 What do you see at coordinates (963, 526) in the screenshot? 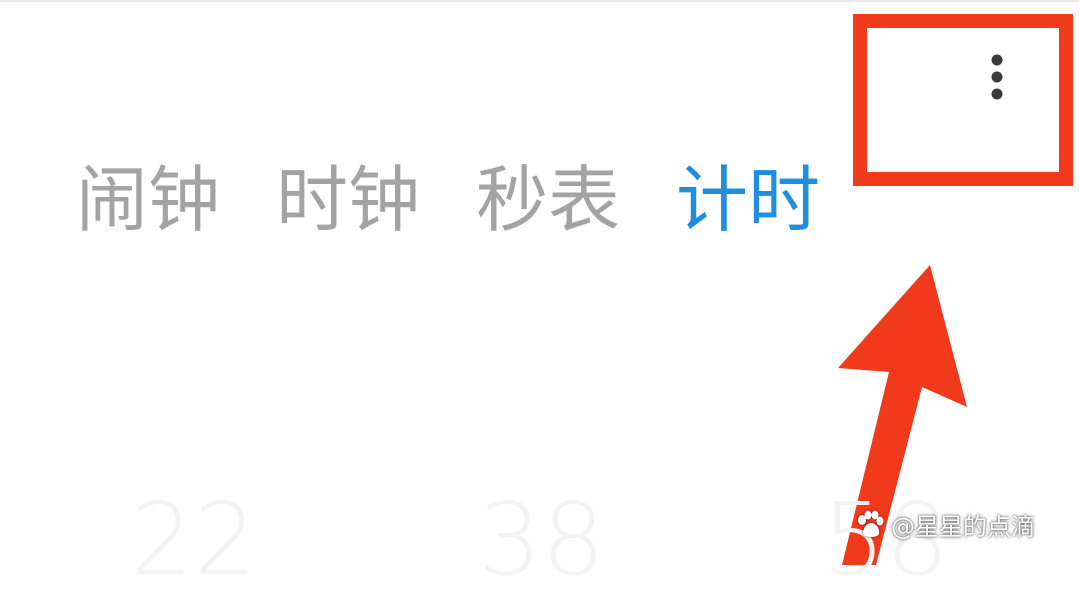
I see `watermark-text: @星星的点滴` at bounding box center [963, 526].